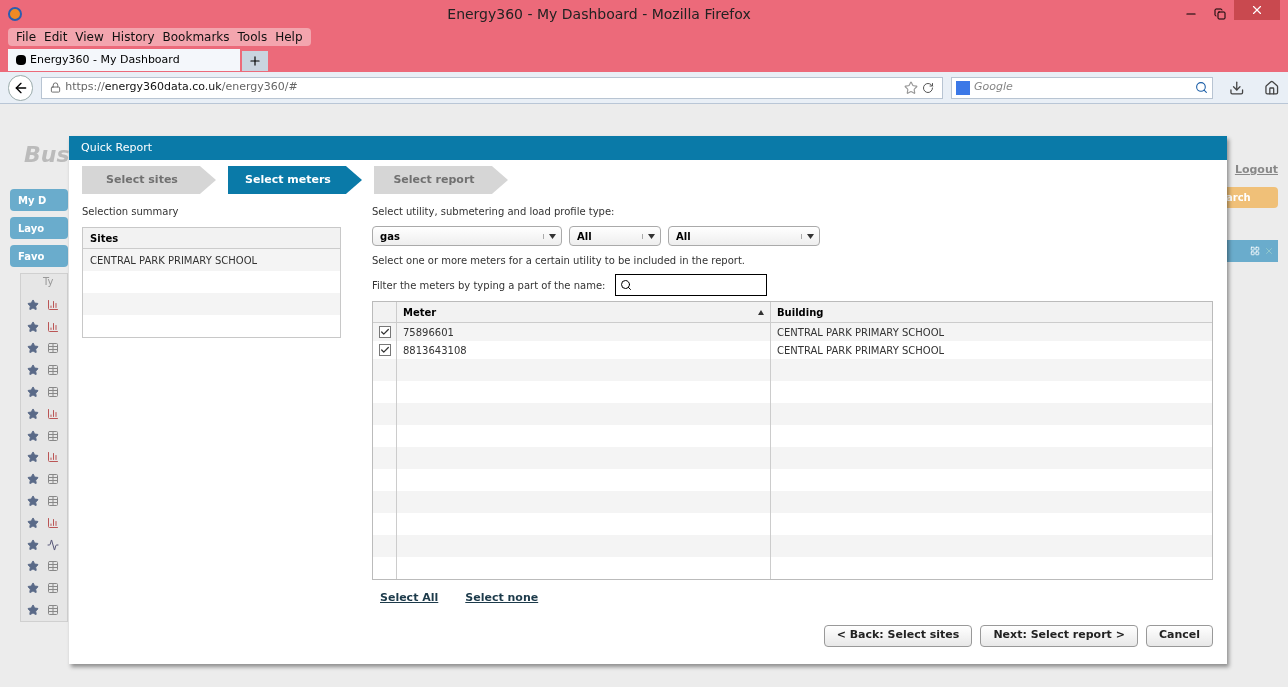 The height and width of the screenshot is (687, 1288). Describe the element at coordinates (467, 236) in the screenshot. I see `dropdown: gas` at that location.